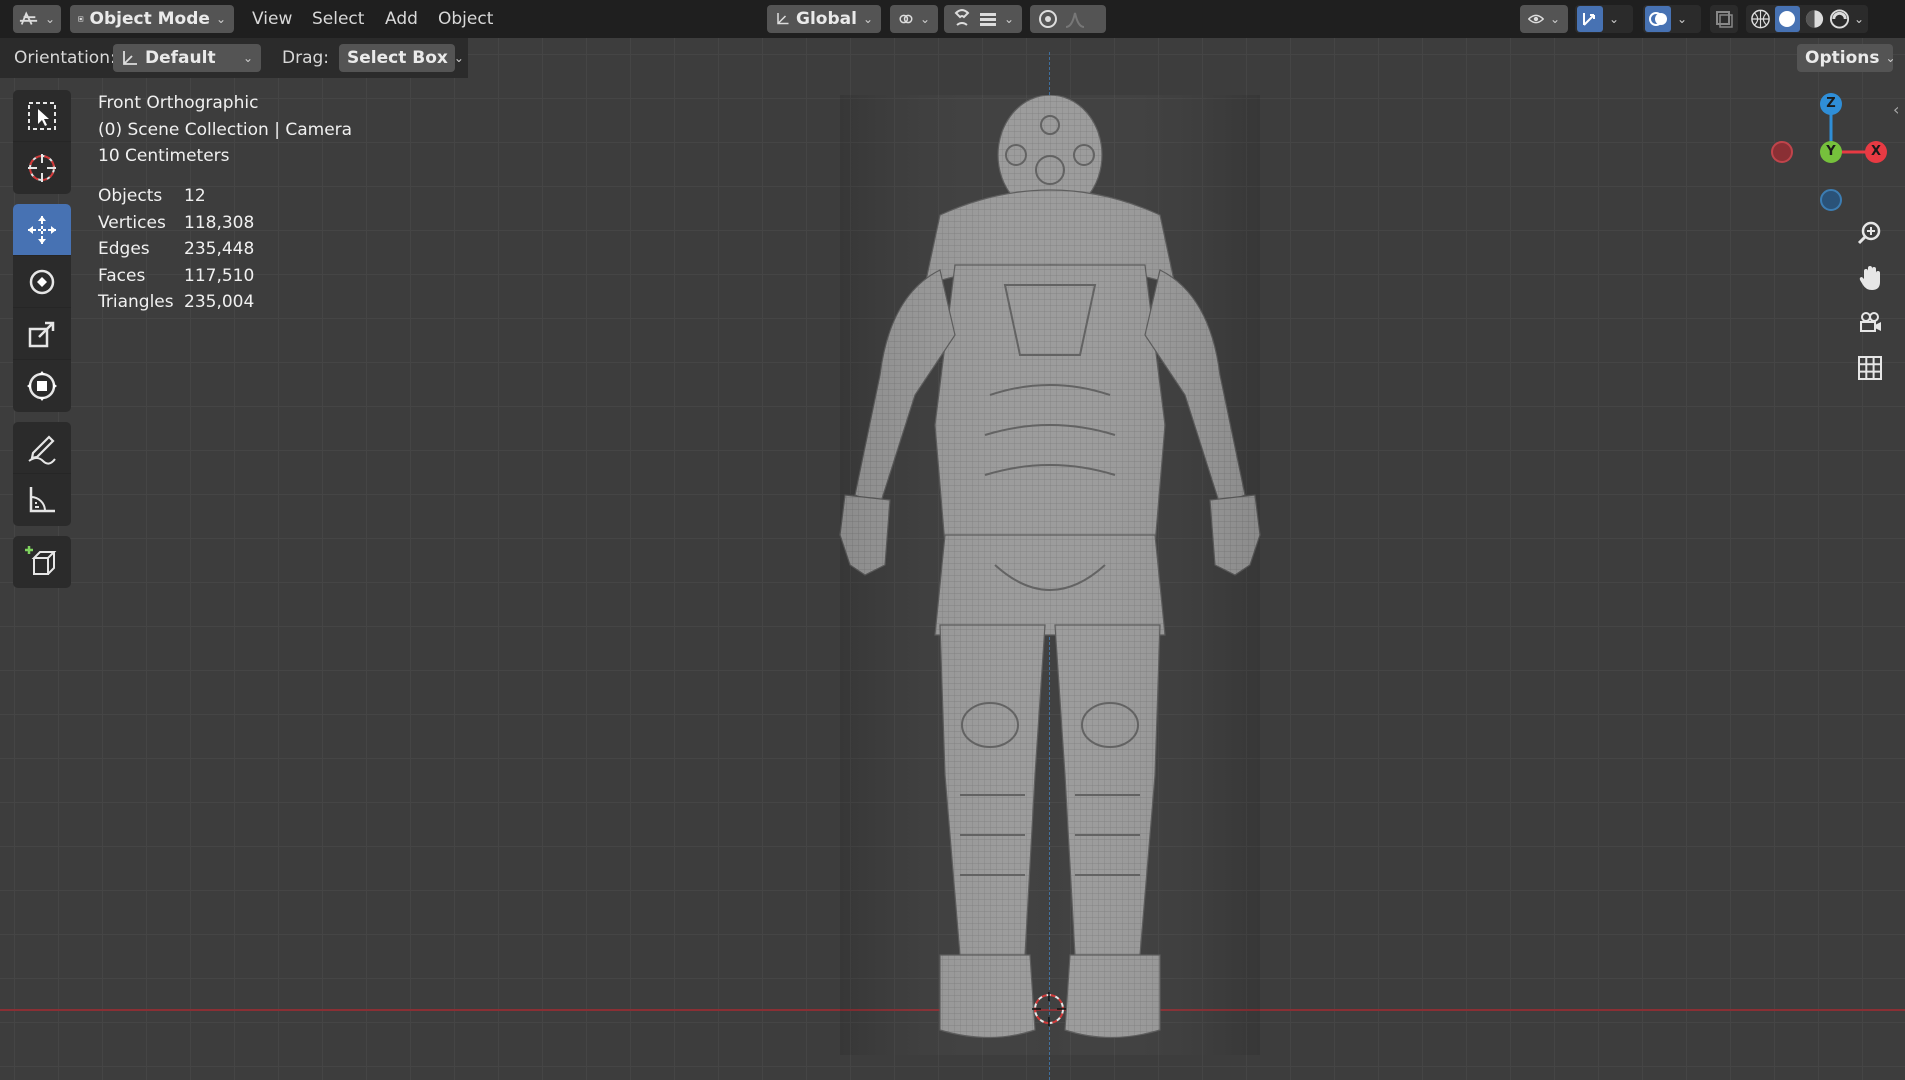  I want to click on transform-tool, so click(42, 386).